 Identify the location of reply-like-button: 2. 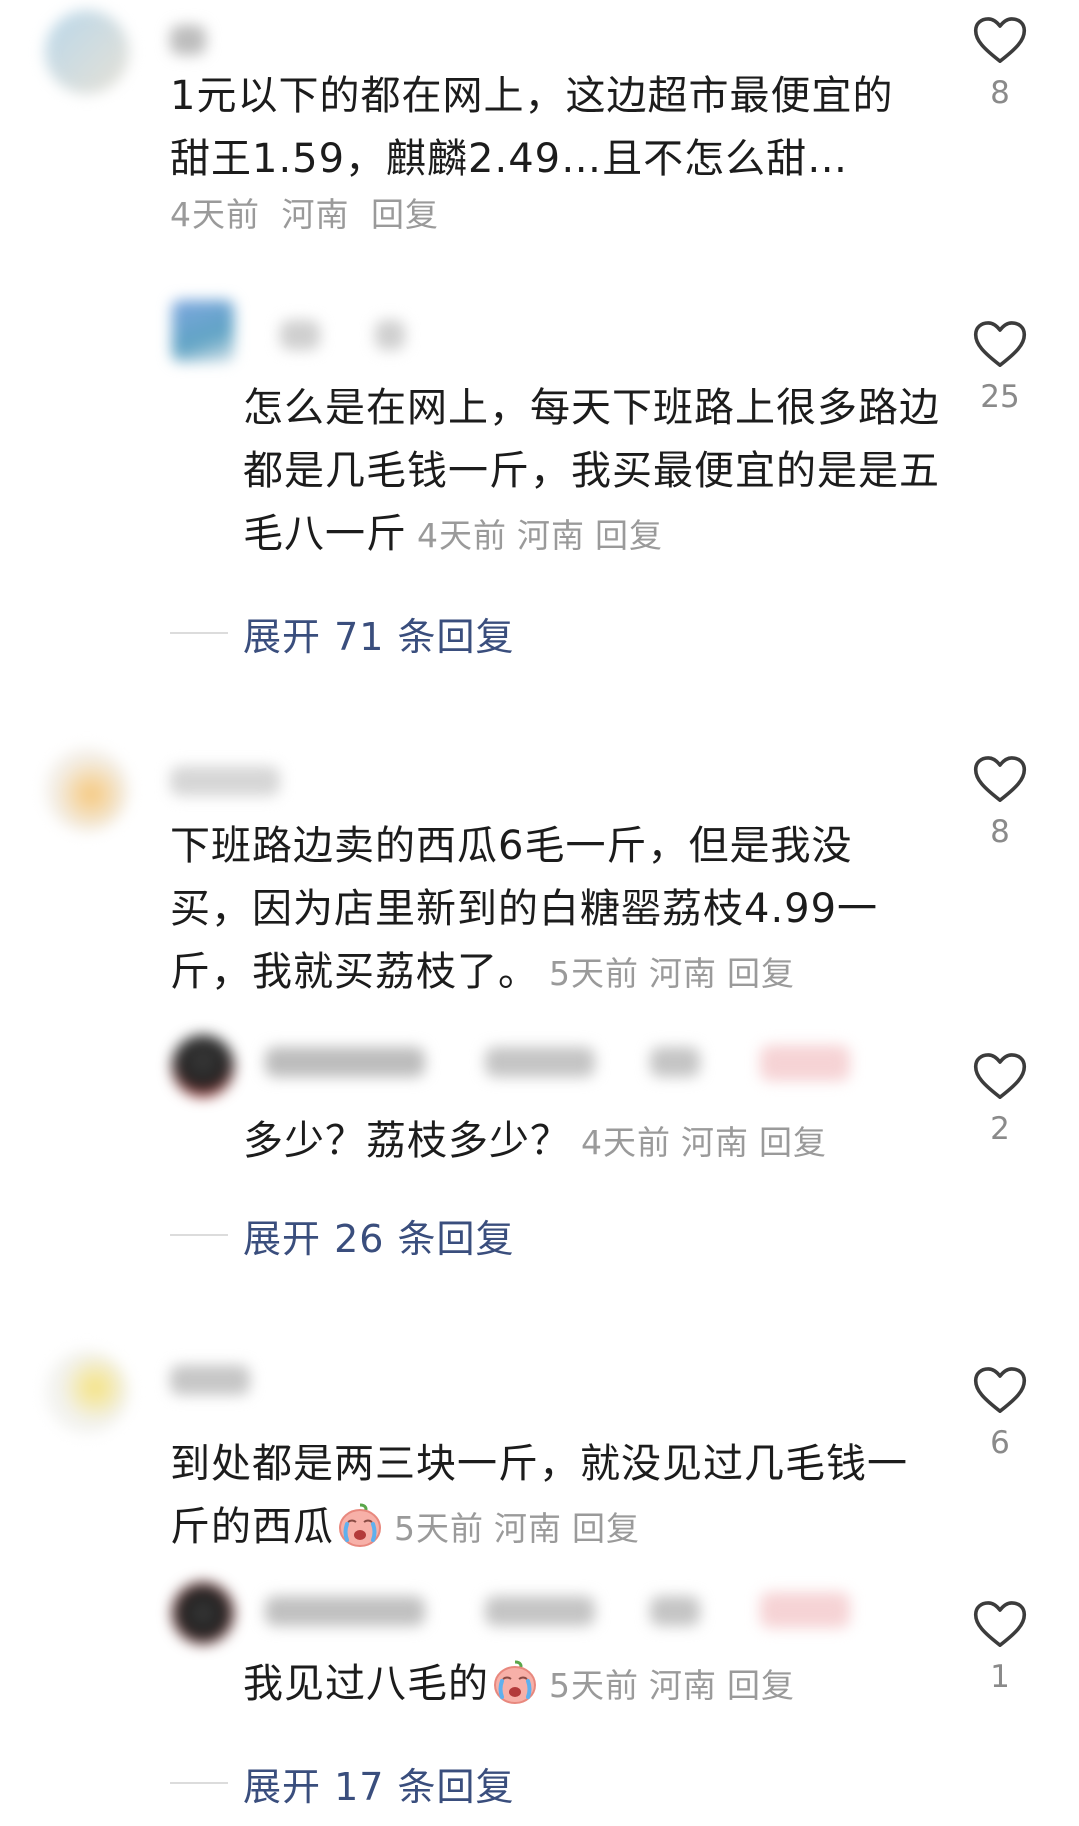
(1000, 1099).